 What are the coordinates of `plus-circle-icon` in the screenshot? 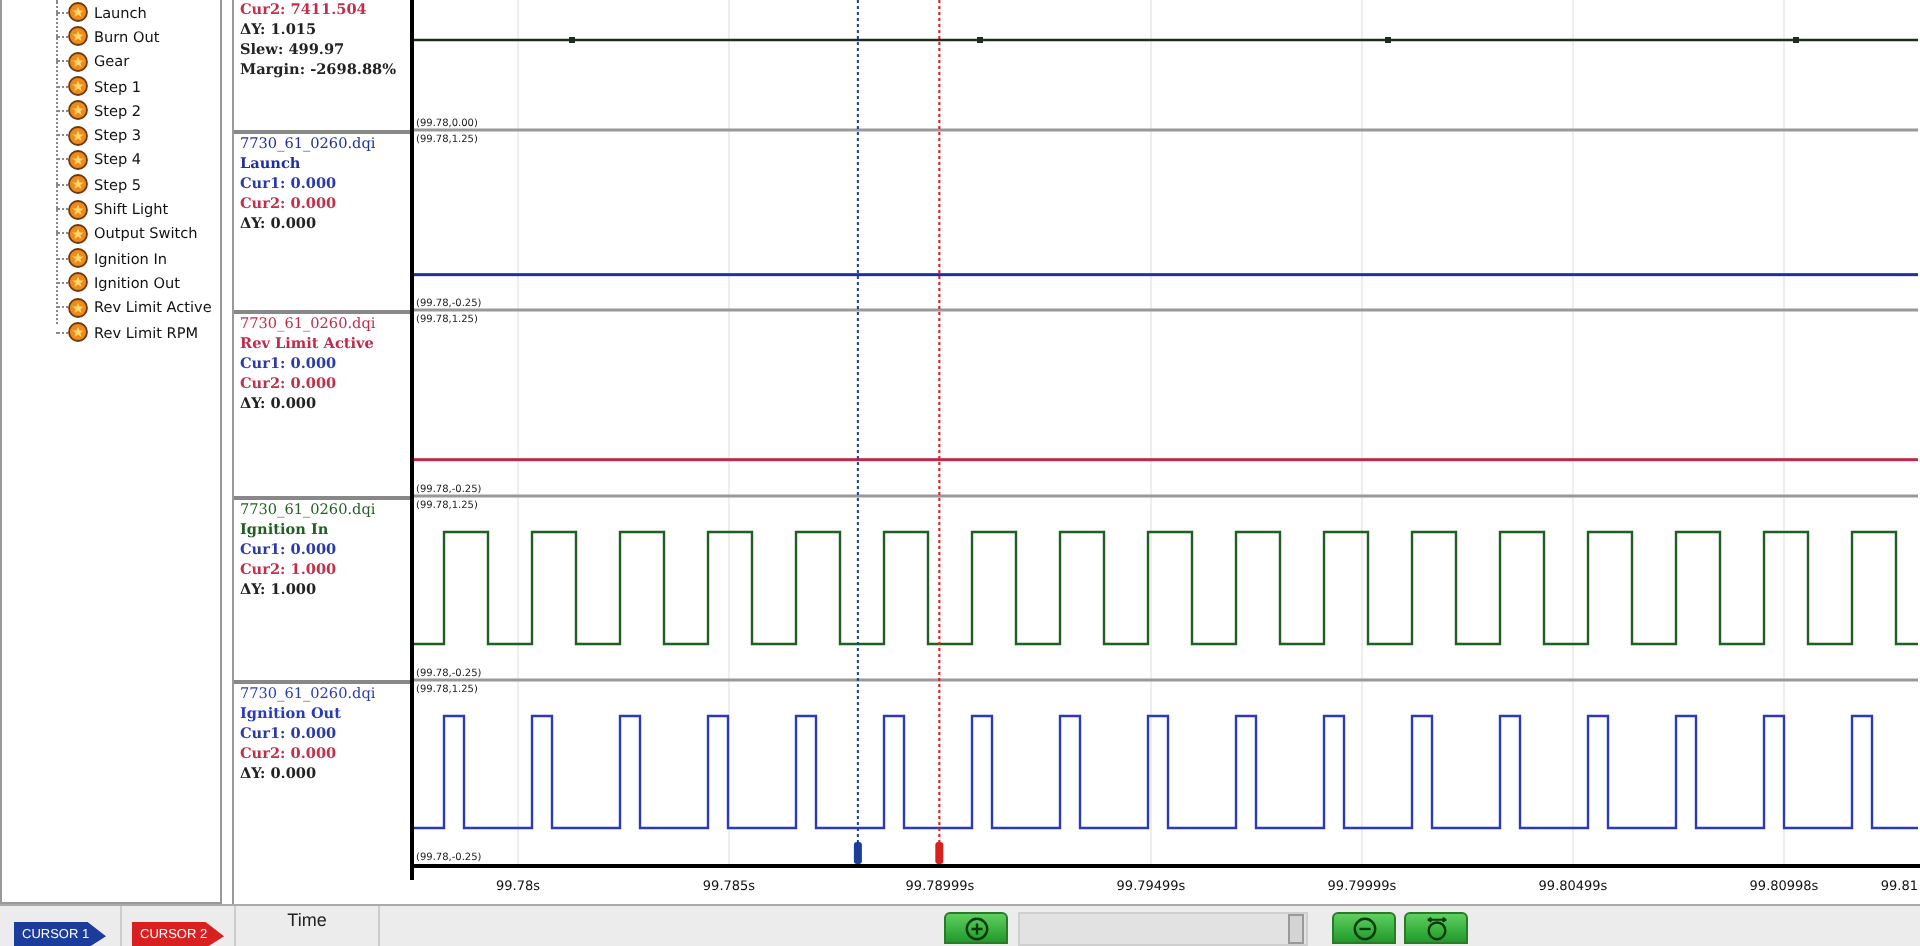 It's located at (976, 928).